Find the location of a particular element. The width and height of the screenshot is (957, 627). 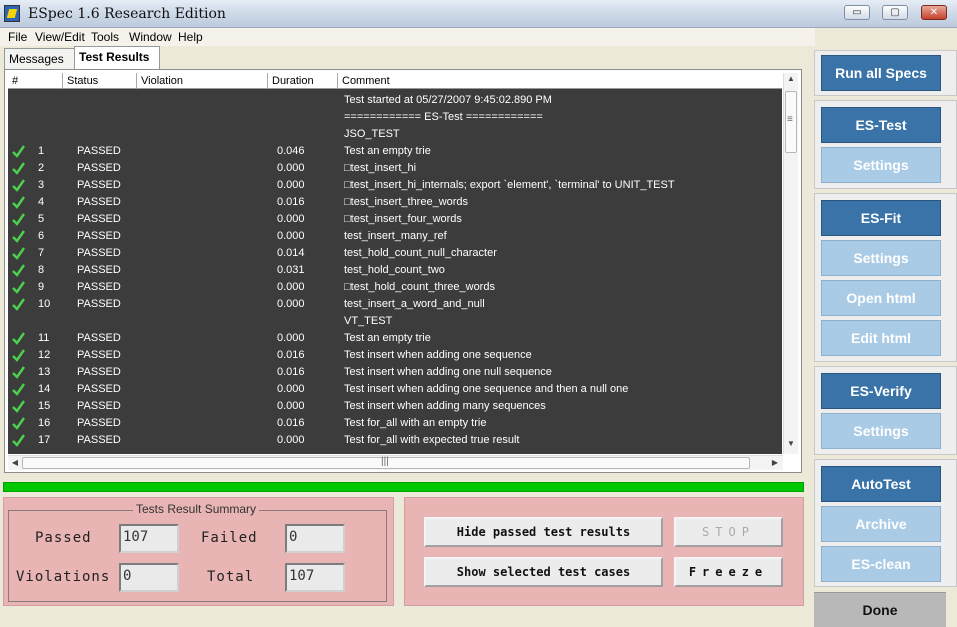

cell-num: 2 is located at coordinates (41, 168).